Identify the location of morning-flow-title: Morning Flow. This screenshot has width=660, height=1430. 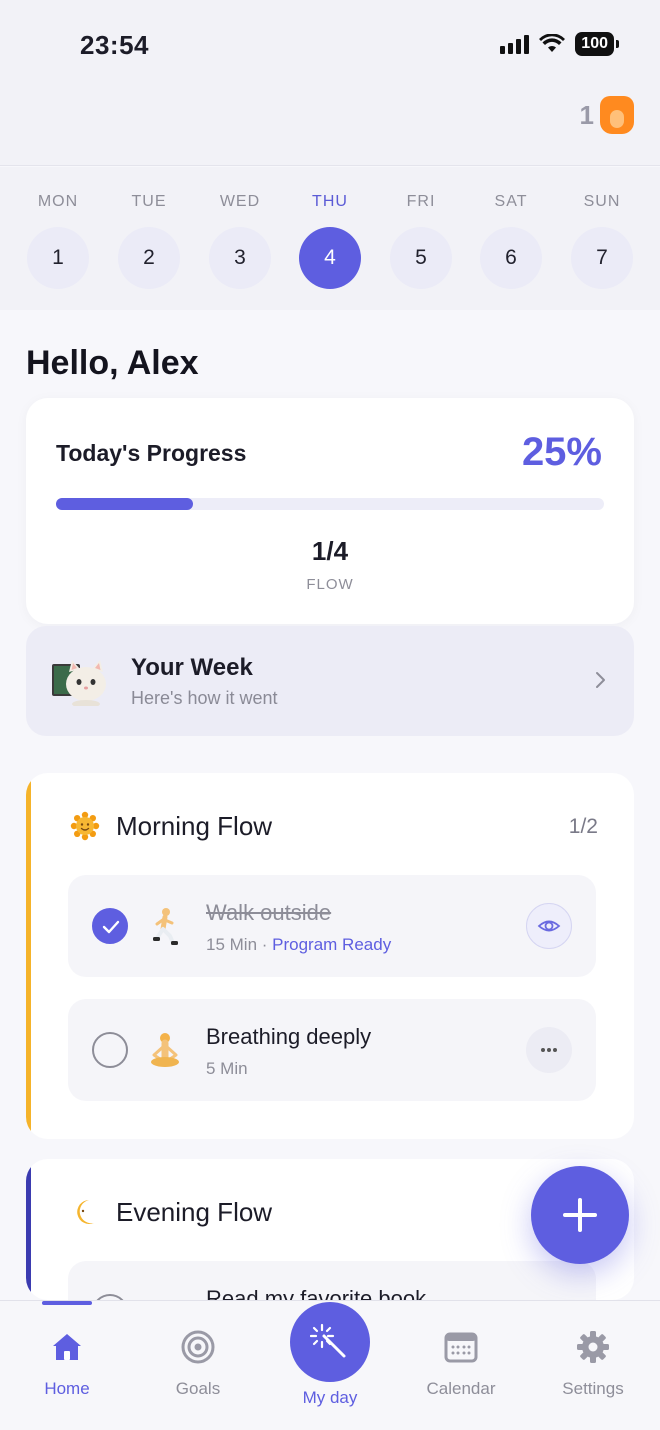
(194, 826).